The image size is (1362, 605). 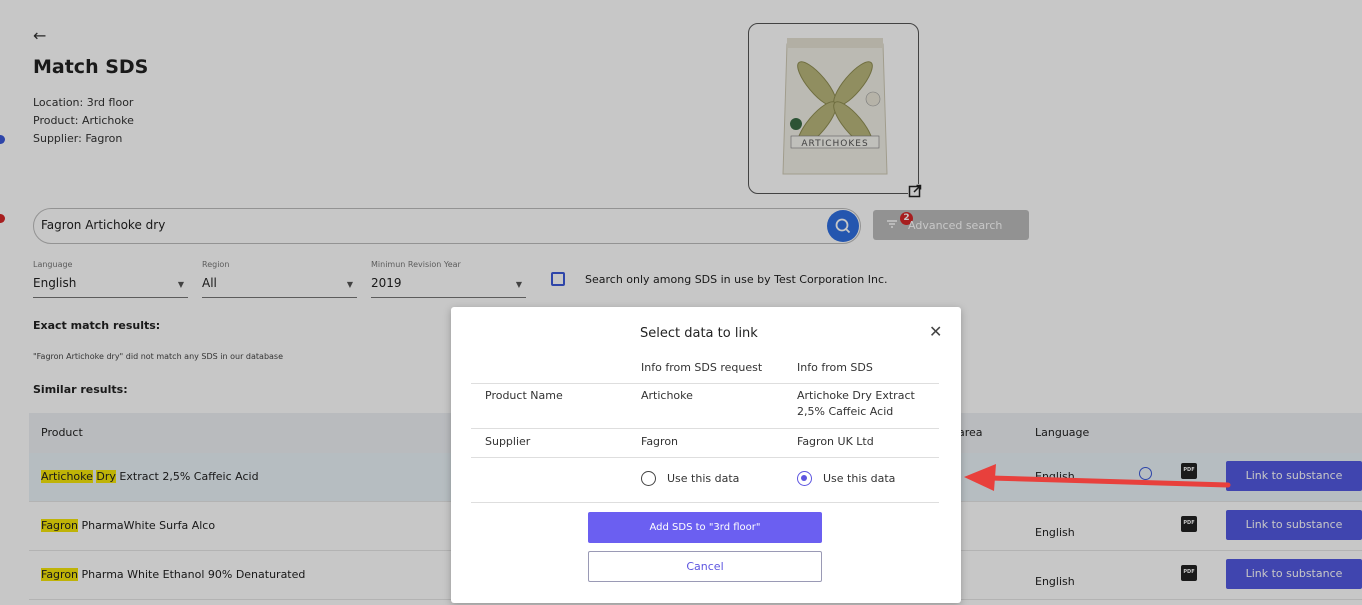 I want to click on column-header-sds: Info from SDS, so click(x=835, y=367).